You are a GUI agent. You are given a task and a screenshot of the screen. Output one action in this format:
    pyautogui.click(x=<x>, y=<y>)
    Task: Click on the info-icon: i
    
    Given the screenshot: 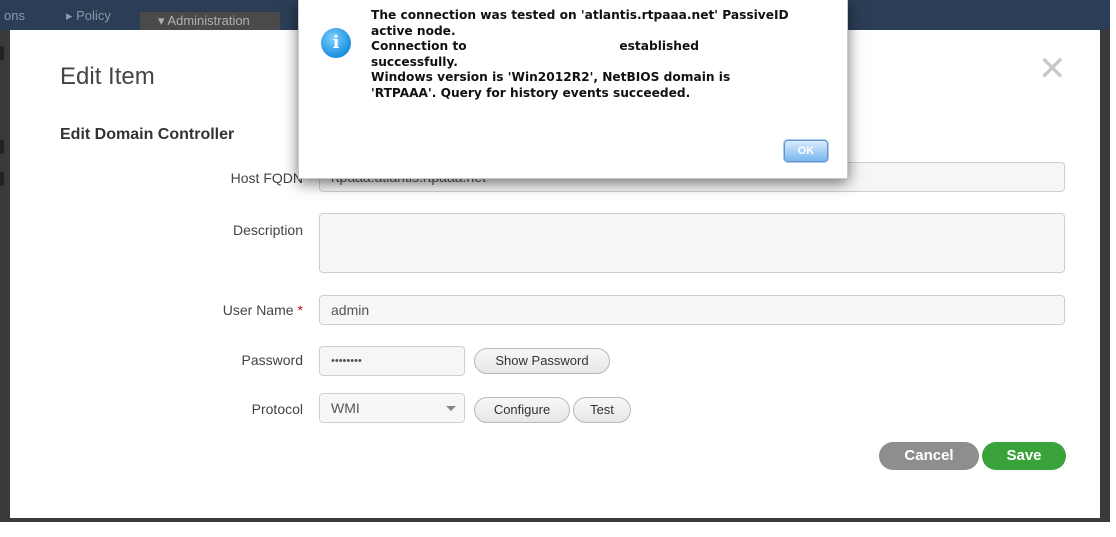 What is the action you would take?
    pyautogui.click(x=336, y=43)
    